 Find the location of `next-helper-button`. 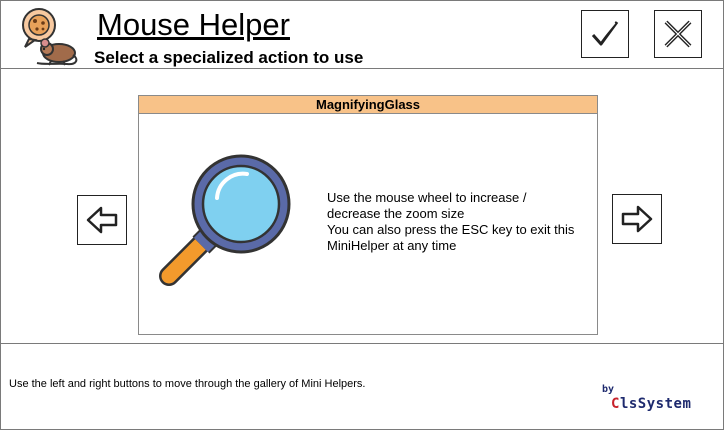

next-helper-button is located at coordinates (637, 219).